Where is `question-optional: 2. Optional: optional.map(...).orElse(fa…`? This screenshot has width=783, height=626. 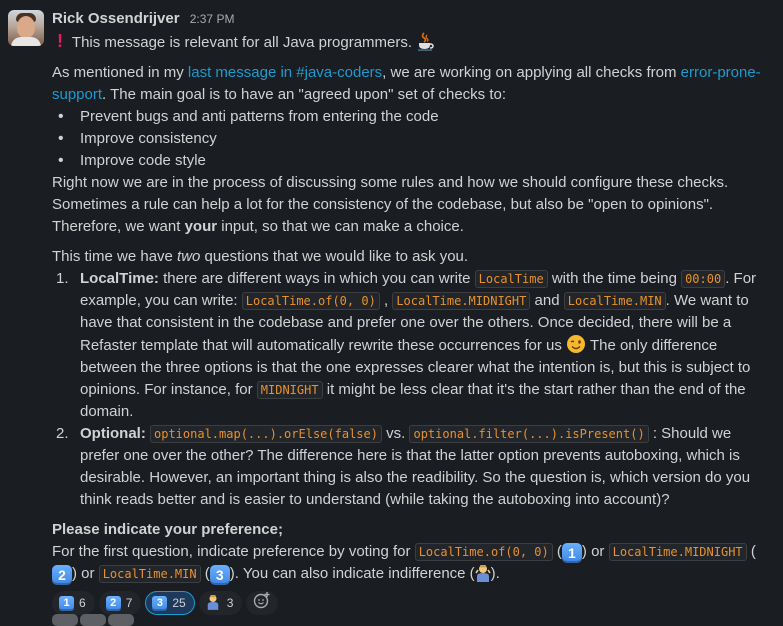
question-optional: 2. Optional: optional.map(...).orElse(fa… is located at coordinates (403, 466).